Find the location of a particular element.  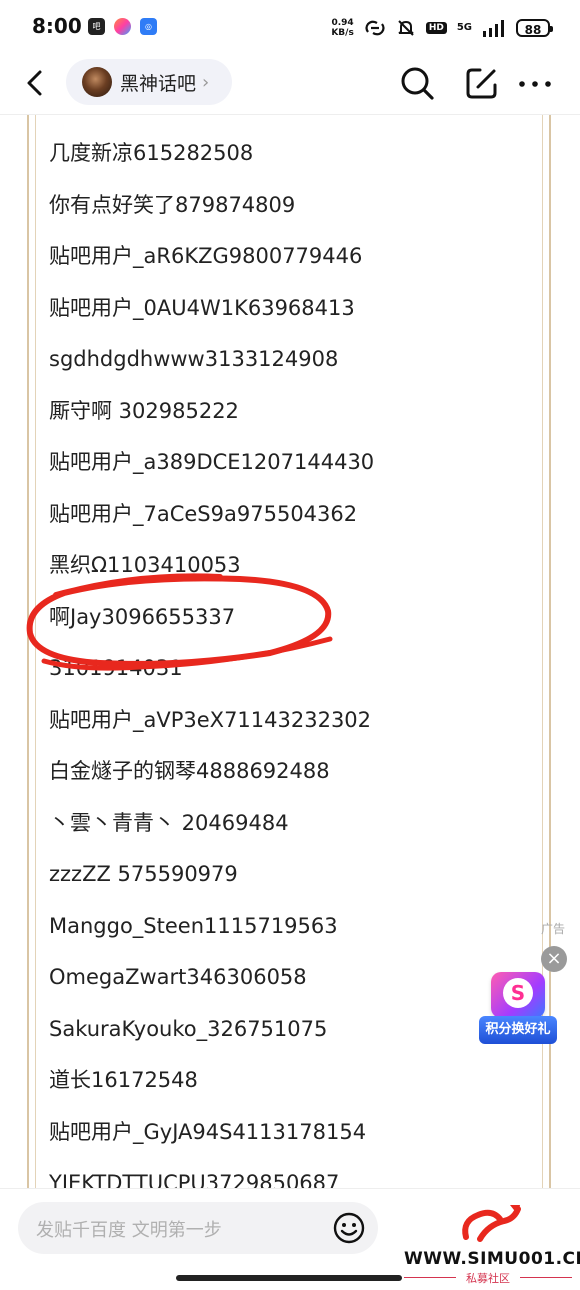

forum-link: 黑神话吧 › is located at coordinates (149, 82).